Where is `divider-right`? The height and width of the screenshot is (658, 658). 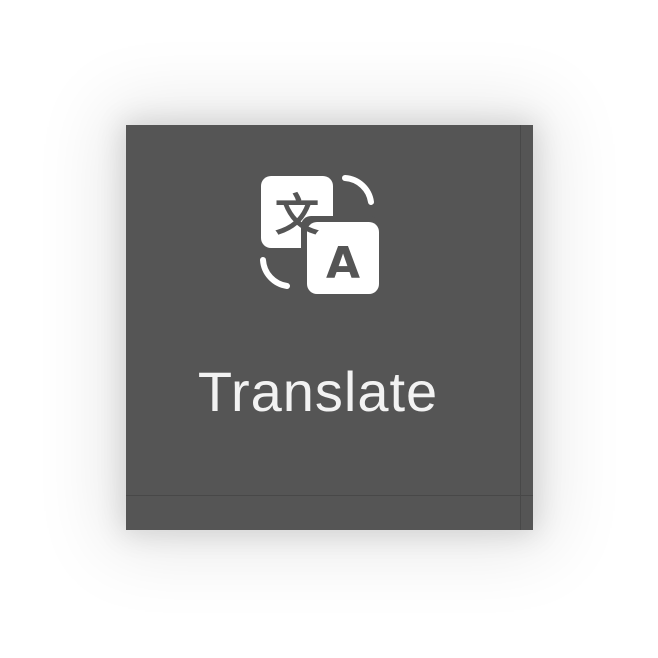
divider-right is located at coordinates (520, 327).